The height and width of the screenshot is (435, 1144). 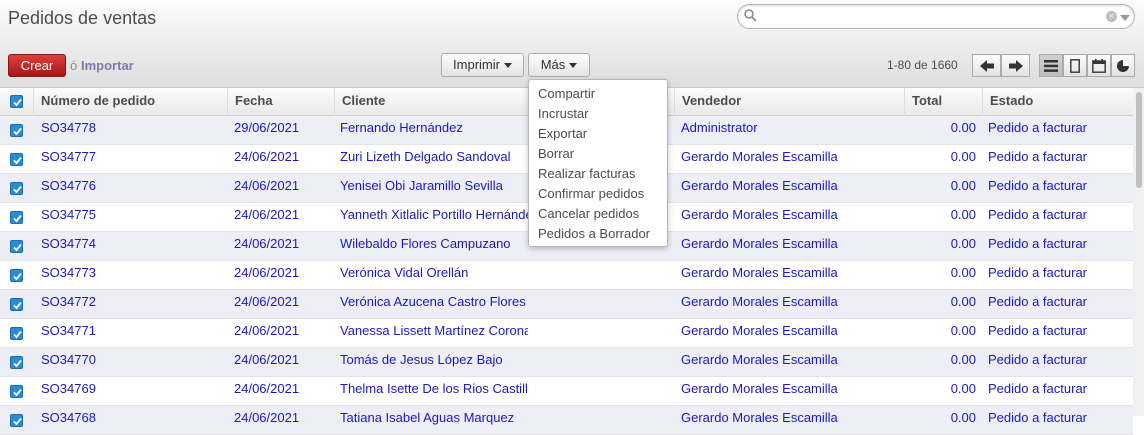 What do you see at coordinates (37, 65) in the screenshot?
I see `create-button: Crear` at bounding box center [37, 65].